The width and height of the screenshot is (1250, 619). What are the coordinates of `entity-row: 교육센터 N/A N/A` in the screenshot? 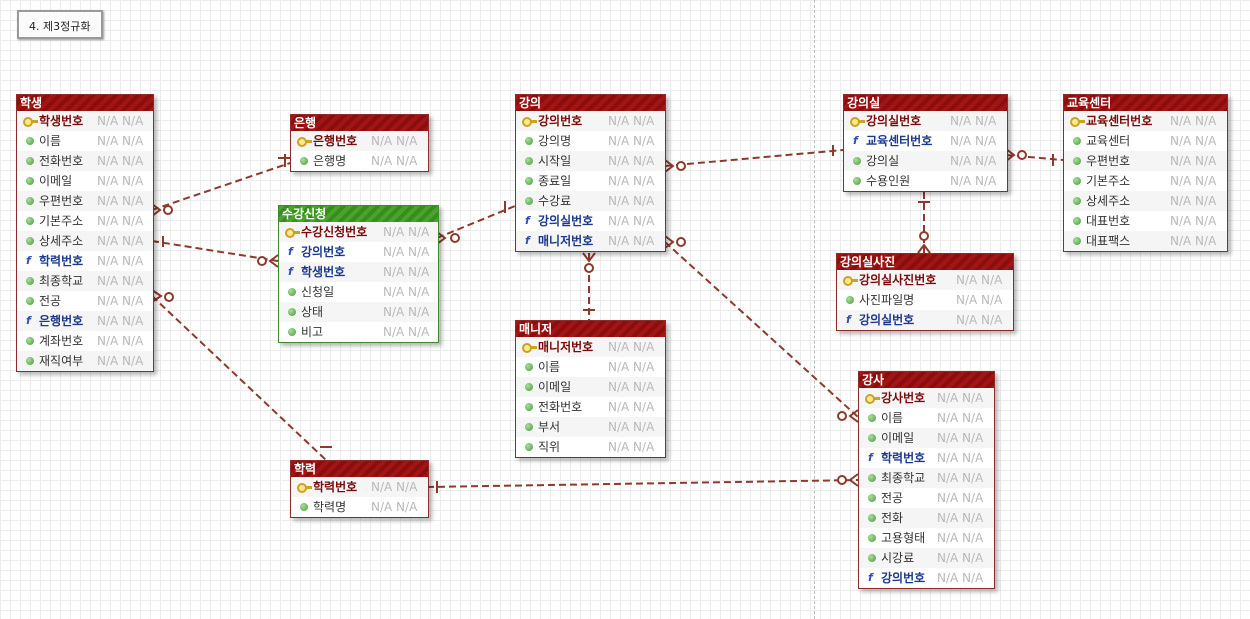 It's located at (1145, 141).